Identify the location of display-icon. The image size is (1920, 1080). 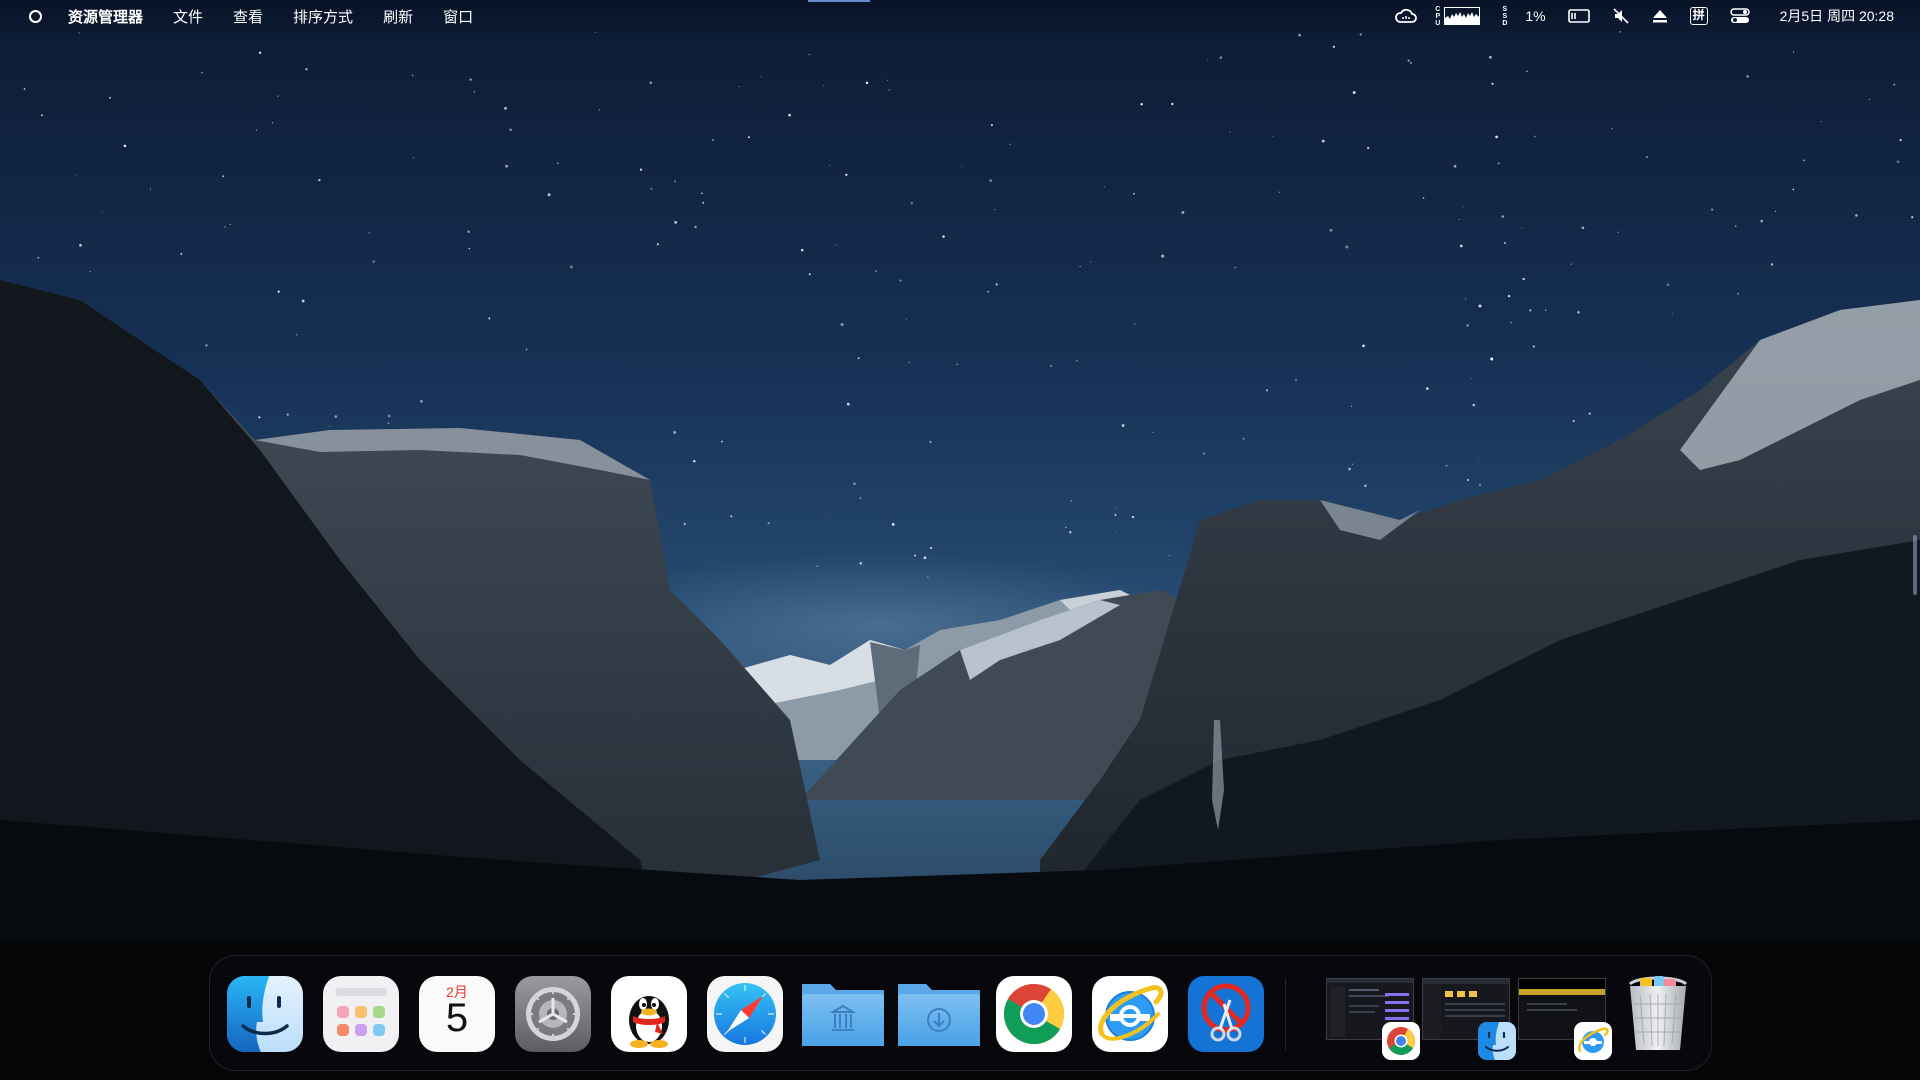
(1578, 16).